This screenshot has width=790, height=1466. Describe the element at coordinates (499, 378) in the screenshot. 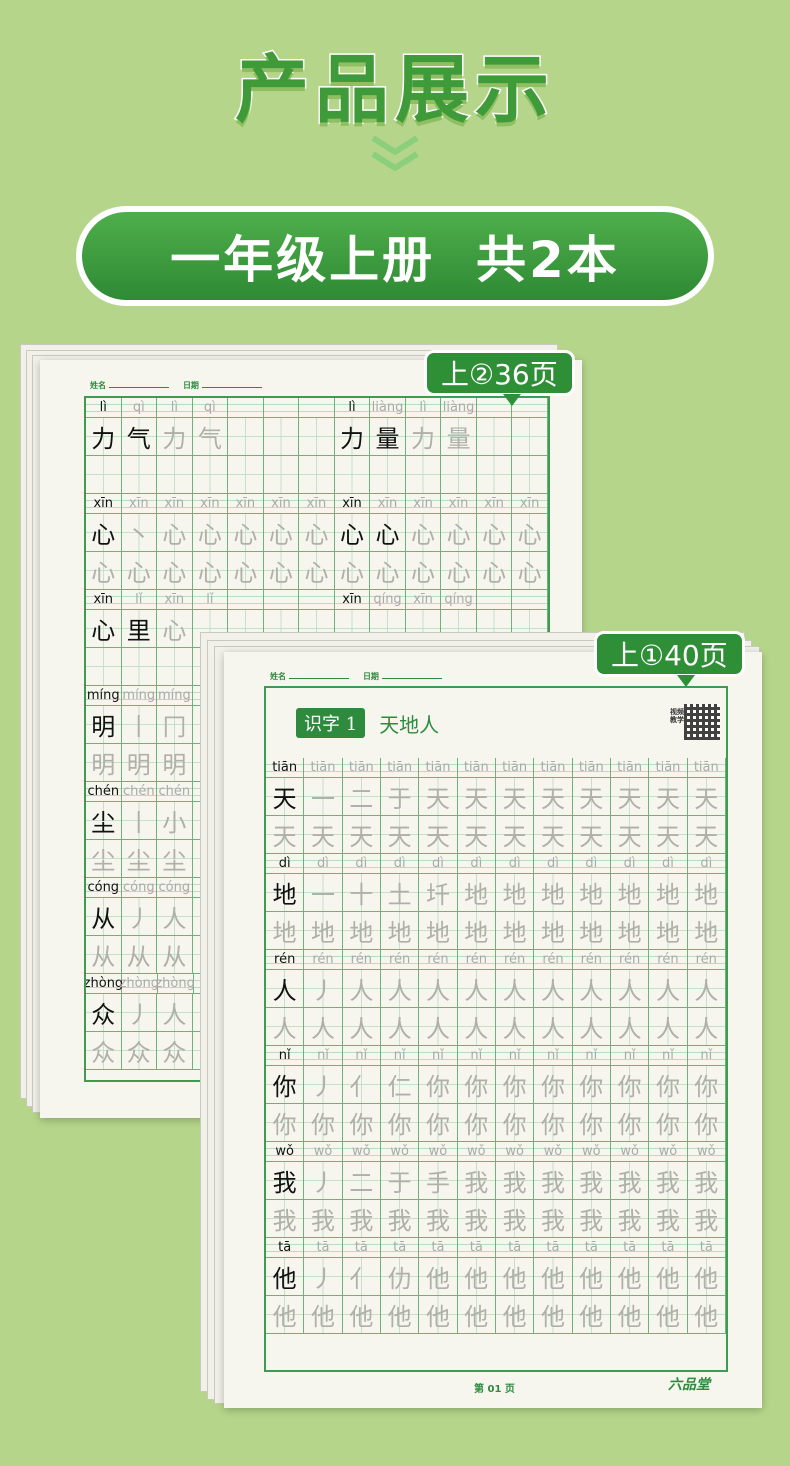

I see `page-count-badge-book2: 上②36页` at that location.